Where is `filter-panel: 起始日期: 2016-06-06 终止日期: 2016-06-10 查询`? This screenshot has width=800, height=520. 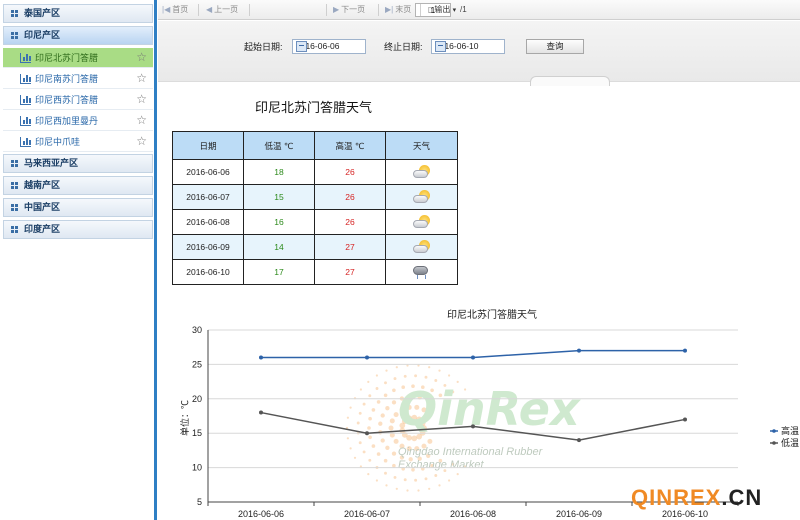
filter-panel: 起始日期: 2016-06-06 终止日期: 2016-06-10 查询 is located at coordinates (479, 53).